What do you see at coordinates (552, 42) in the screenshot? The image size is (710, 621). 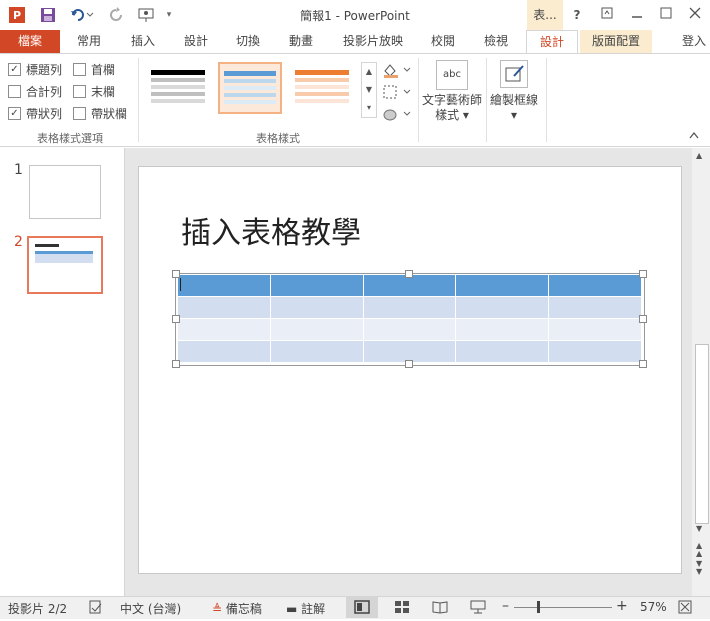 I see `tab-table-design: 設計` at bounding box center [552, 42].